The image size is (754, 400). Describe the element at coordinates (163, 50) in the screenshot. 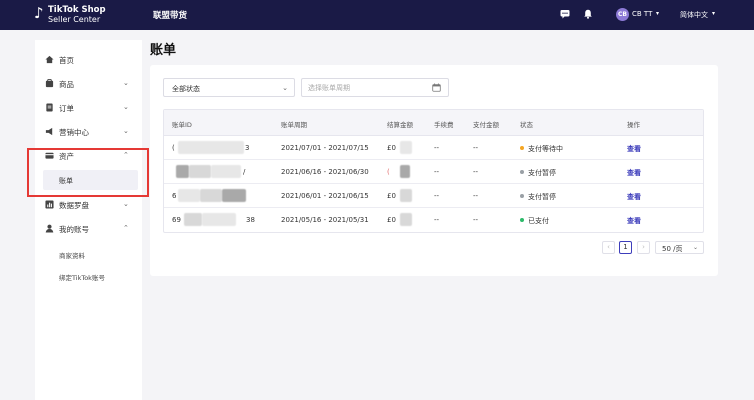

I see `page-title: 账单` at that location.